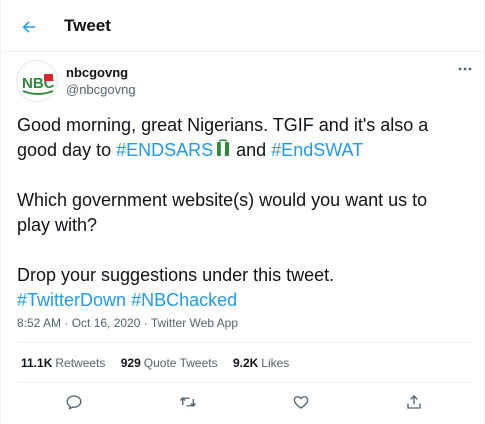  What do you see at coordinates (244, 300) in the screenshot?
I see `tweet-line: #TwitterDown #NBChacked` at bounding box center [244, 300].